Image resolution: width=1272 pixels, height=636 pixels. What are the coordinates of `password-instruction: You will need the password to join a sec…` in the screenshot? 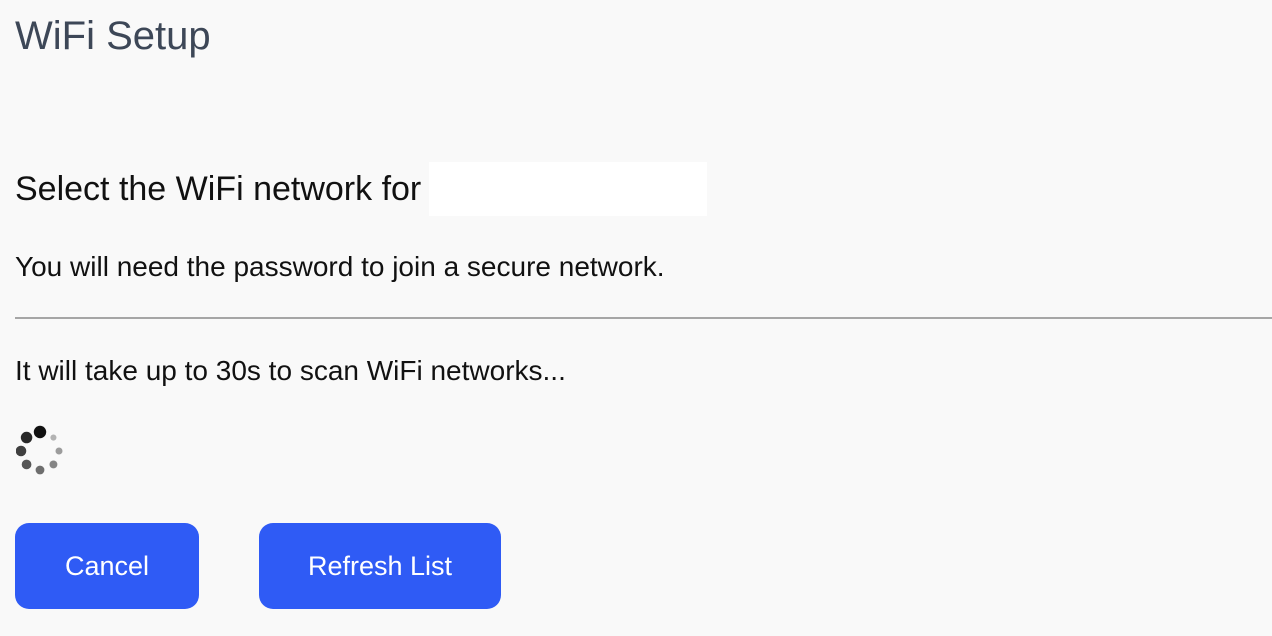 It's located at (340, 266).